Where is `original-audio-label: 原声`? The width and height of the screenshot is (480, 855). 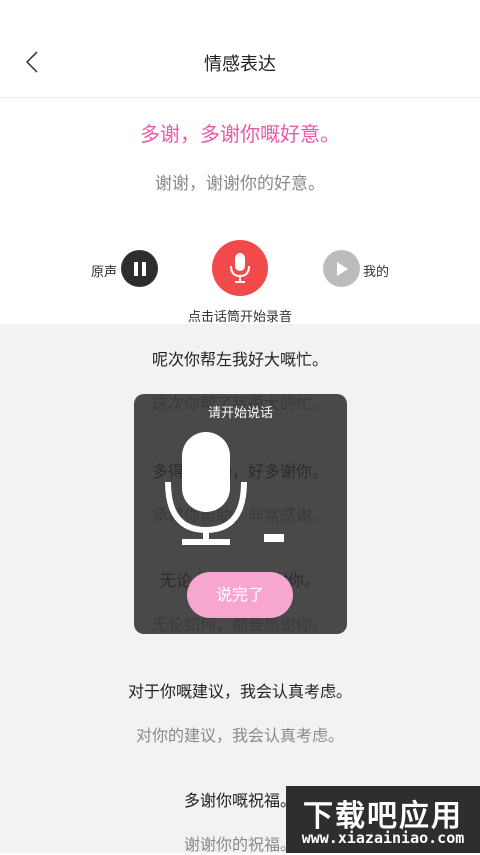
original-audio-label: 原声 is located at coordinates (104, 272).